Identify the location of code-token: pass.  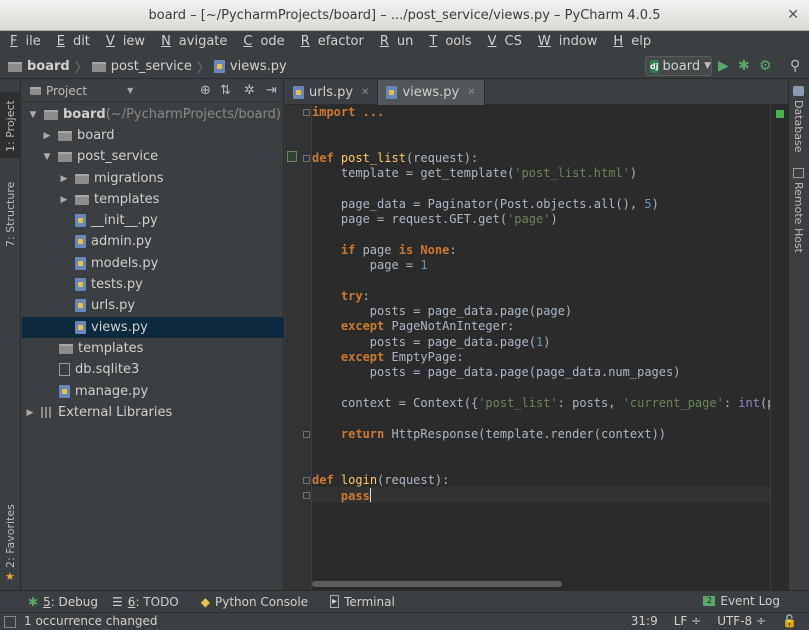
(355, 496).